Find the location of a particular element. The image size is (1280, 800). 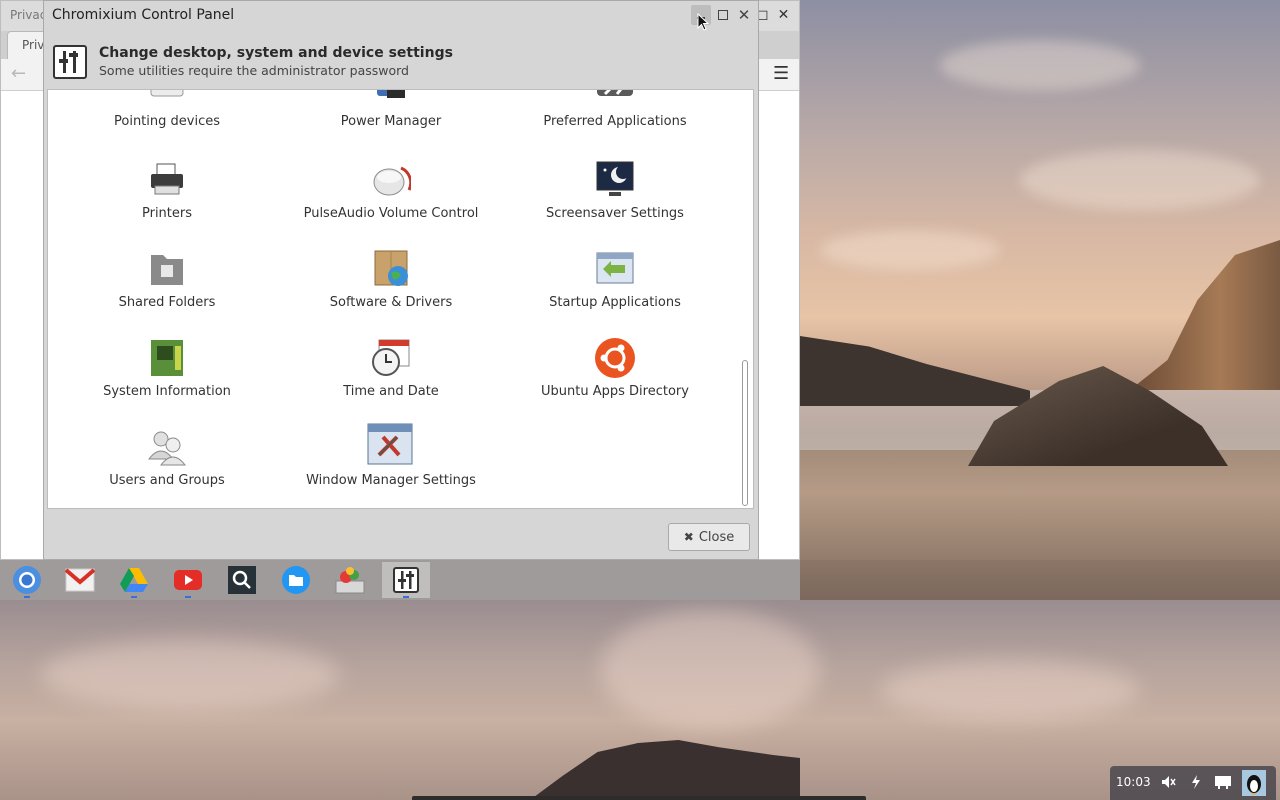

speaker-icon is located at coordinates (392, 180).